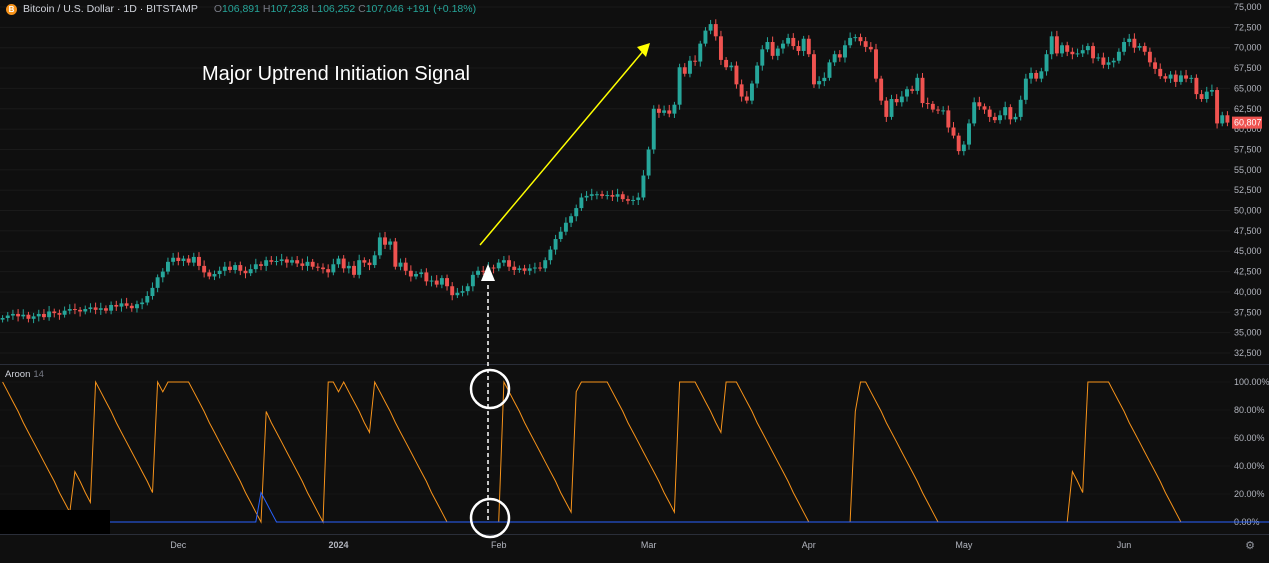 Image resolution: width=1269 pixels, height=563 pixels. Describe the element at coordinates (266, 9) in the screenshot. I see `high-key: H` at that location.